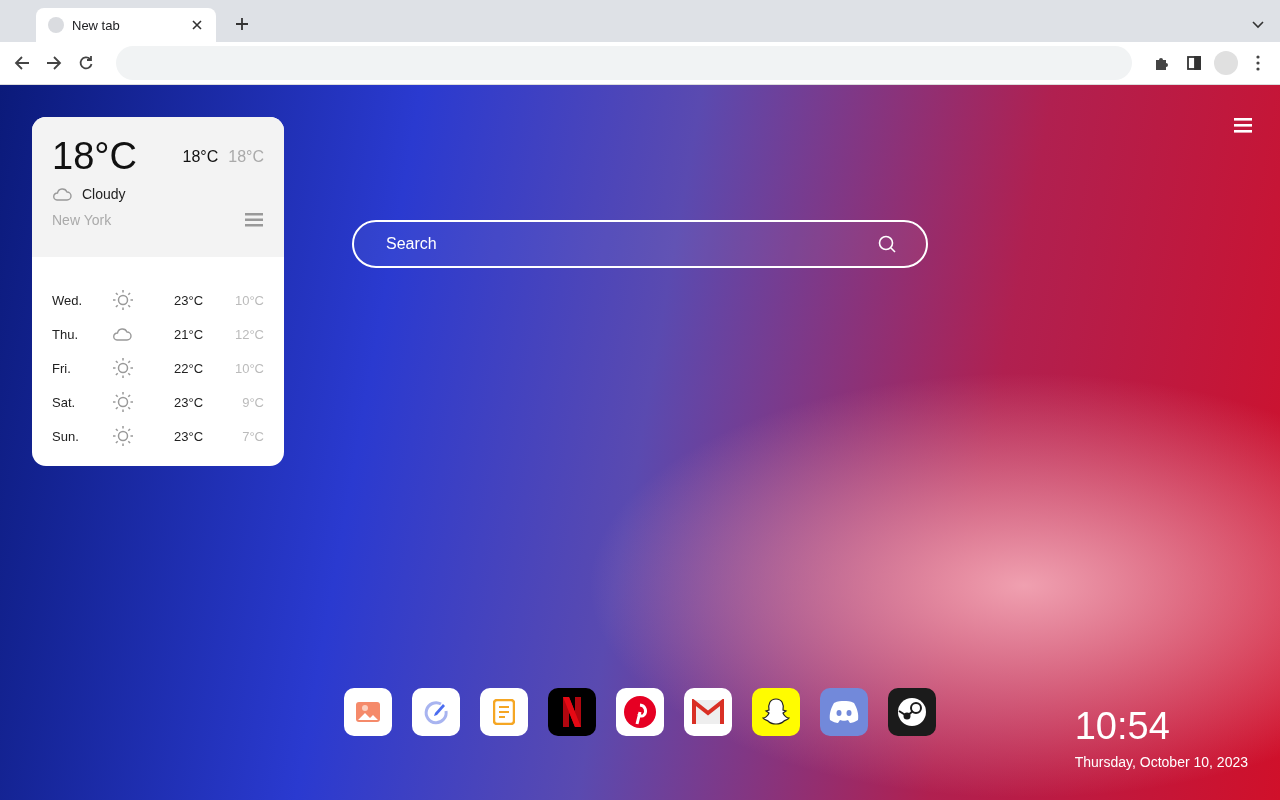  Describe the element at coordinates (248, 334) in the screenshot. I see `forecast-low: 12°C` at that location.